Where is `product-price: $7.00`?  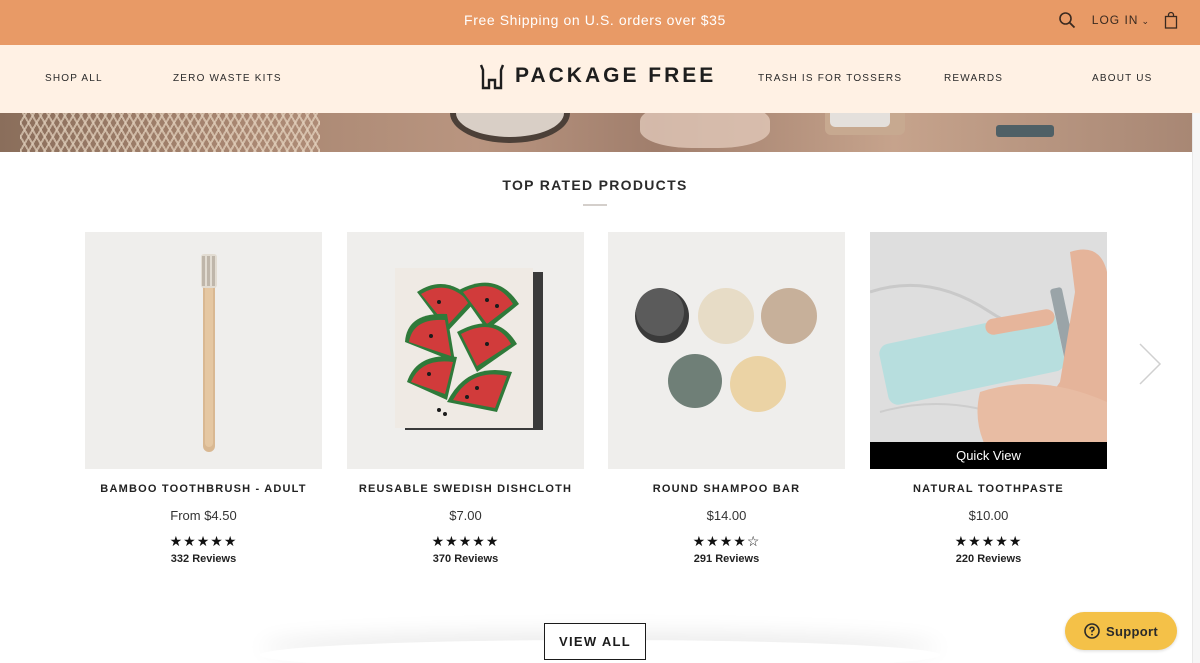 product-price: $7.00 is located at coordinates (465, 515).